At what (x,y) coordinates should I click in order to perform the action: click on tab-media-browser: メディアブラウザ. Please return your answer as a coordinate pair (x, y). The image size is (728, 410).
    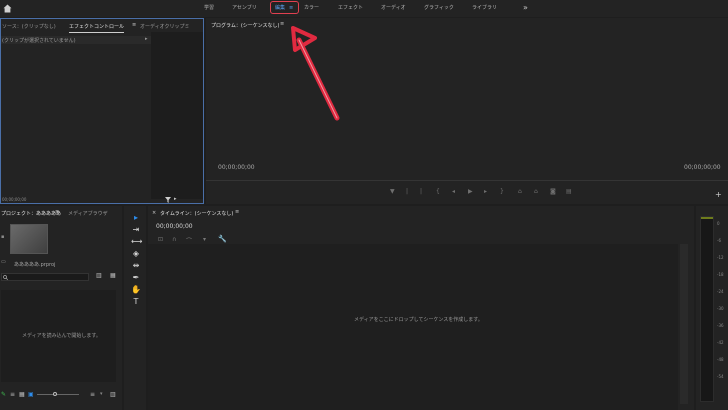
    Looking at the image, I should click on (88, 213).